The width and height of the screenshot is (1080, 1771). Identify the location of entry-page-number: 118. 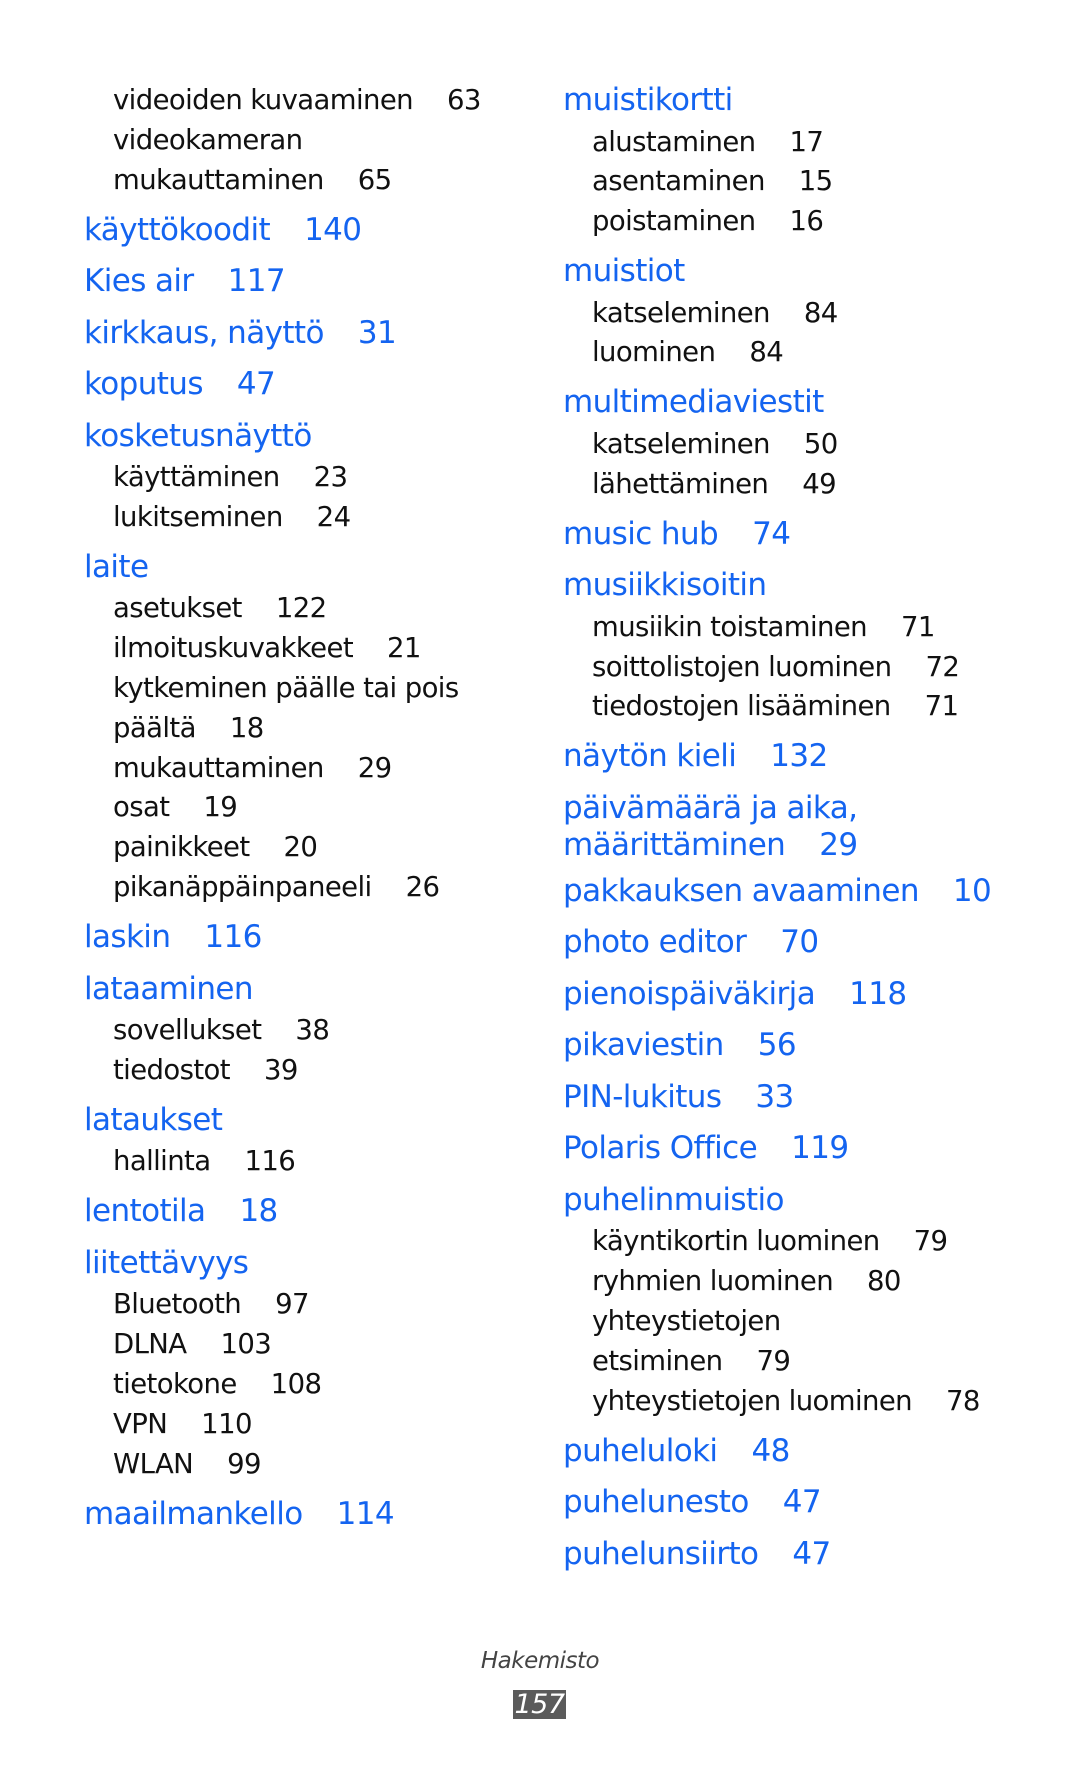
(878, 994).